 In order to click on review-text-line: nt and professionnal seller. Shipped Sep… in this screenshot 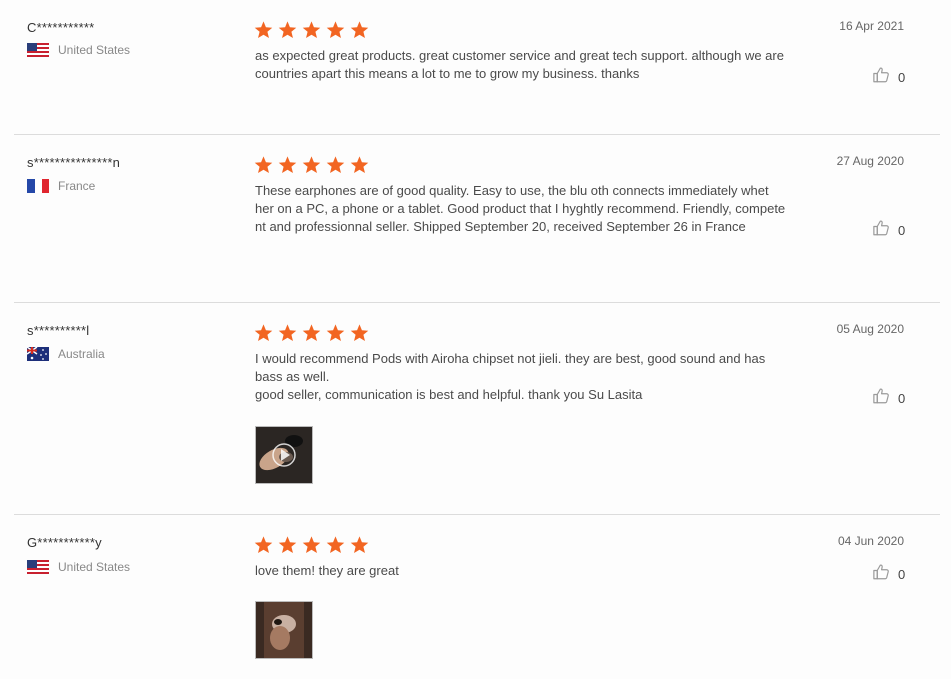, I will do `click(500, 226)`.